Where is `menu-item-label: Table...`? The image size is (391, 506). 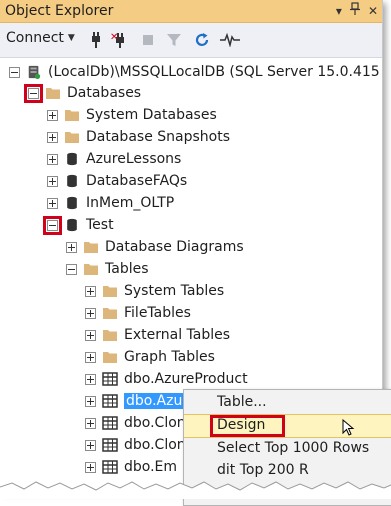
menu-item-label: Table... is located at coordinates (242, 402).